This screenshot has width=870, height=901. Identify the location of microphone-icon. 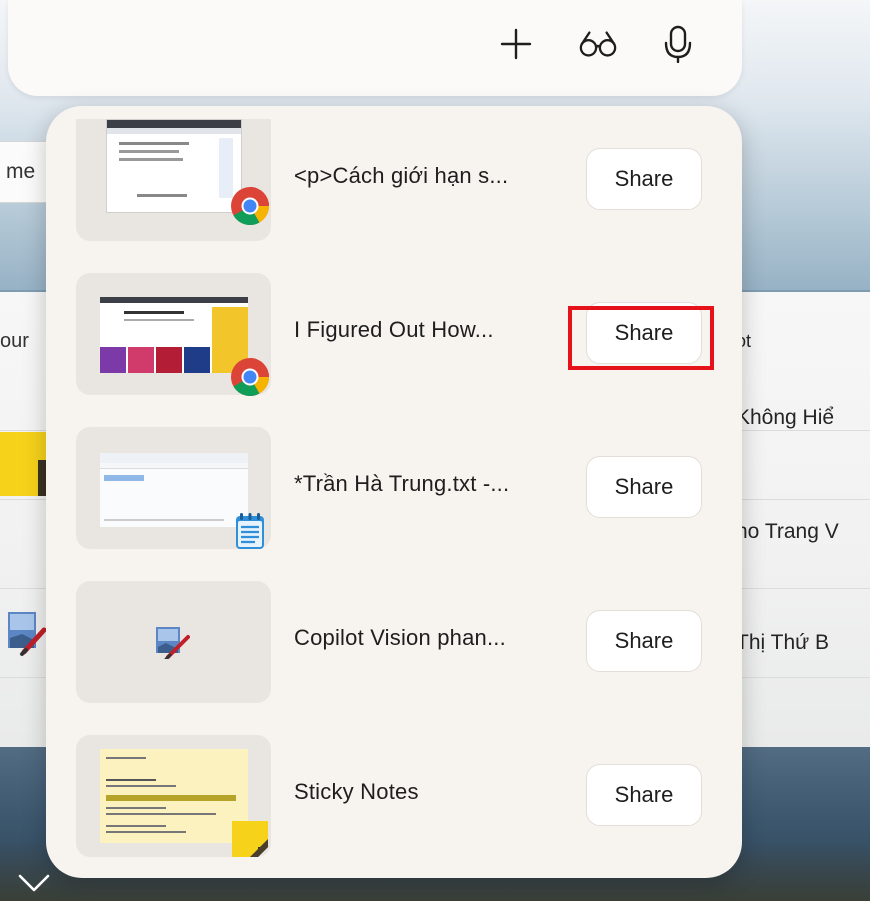
(678, 44).